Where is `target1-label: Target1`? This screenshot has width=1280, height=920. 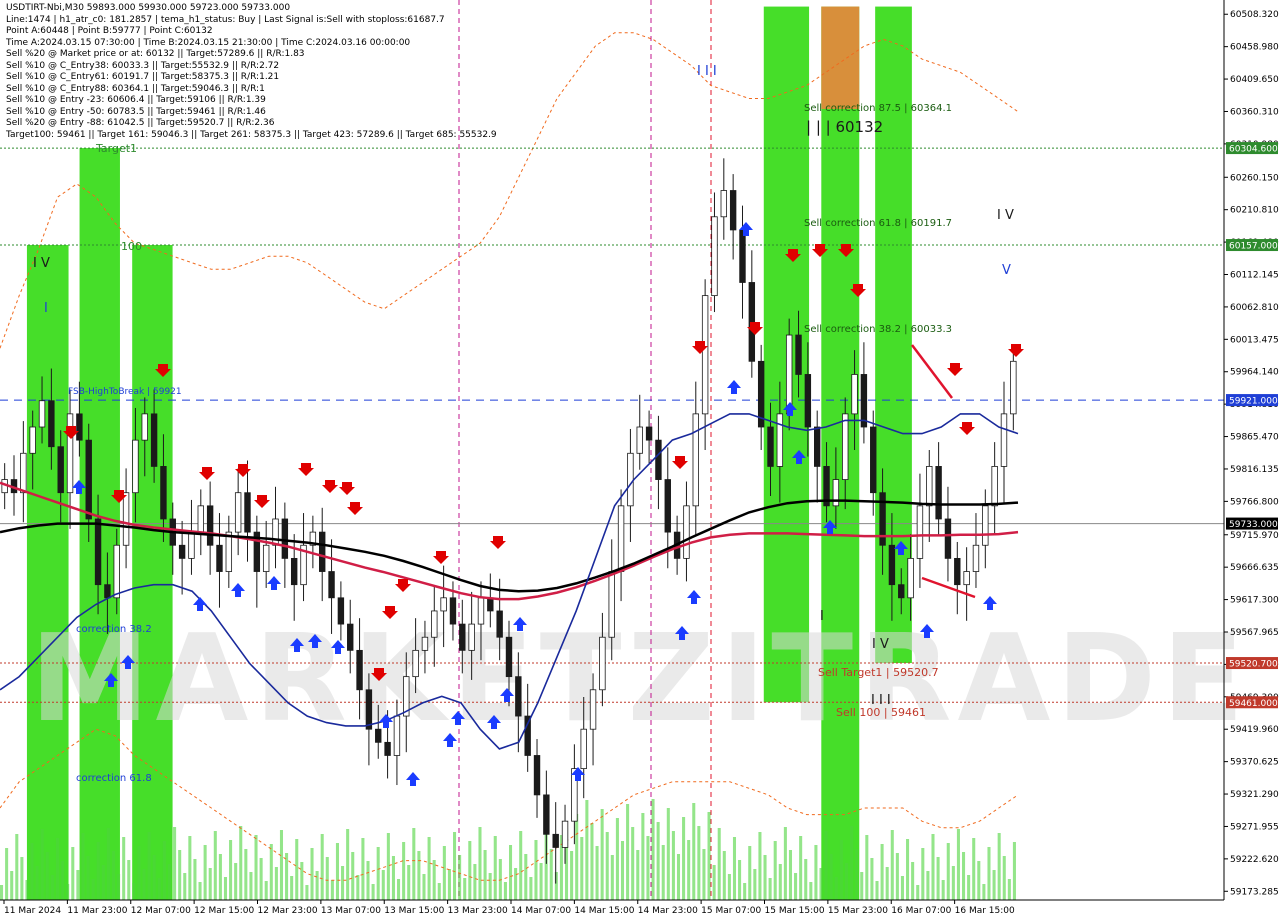
target1-label: Target1 is located at coordinates (116, 148).